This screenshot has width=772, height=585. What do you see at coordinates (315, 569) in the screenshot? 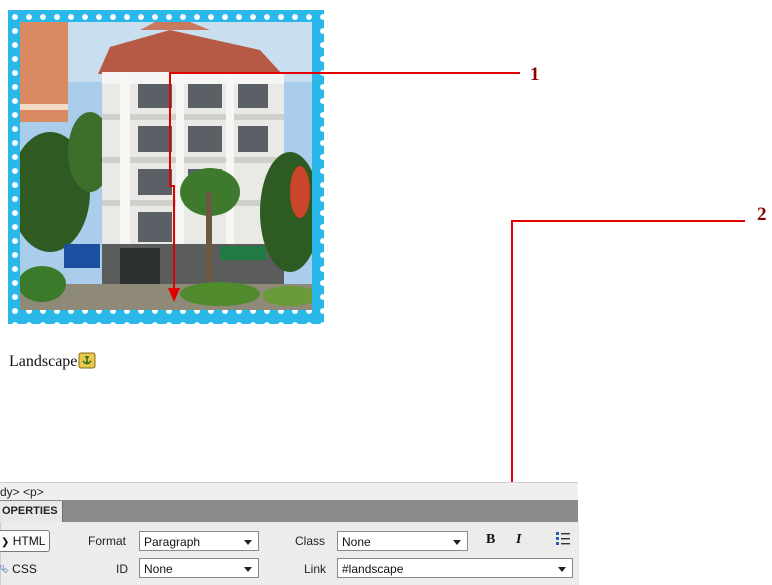
I see `link-label: Link` at bounding box center [315, 569].